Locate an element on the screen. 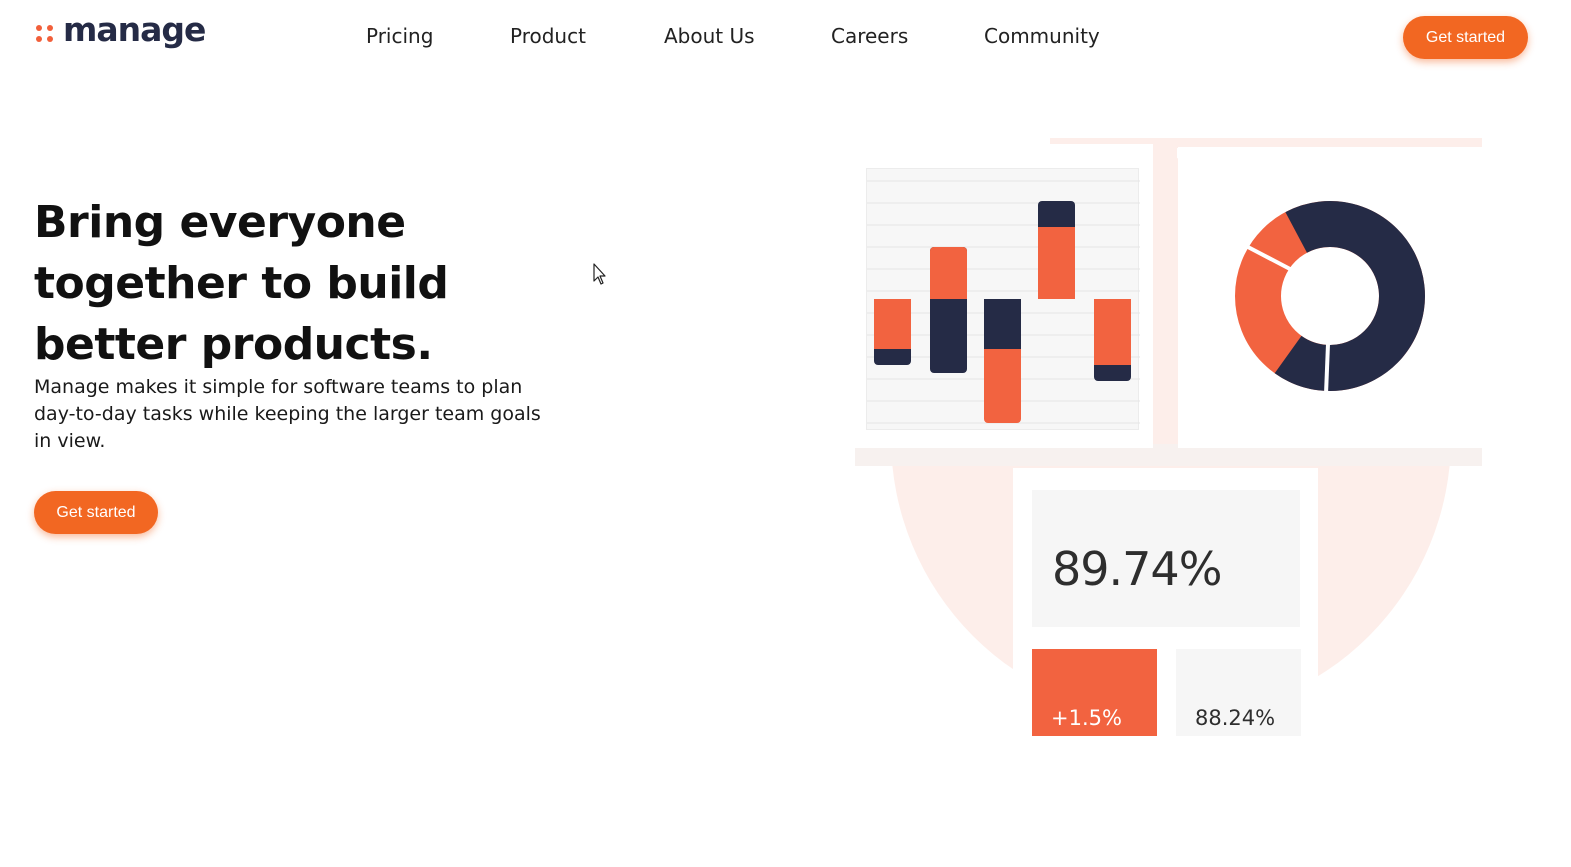 The image size is (1571, 867). logo-mark-icon is located at coordinates (44, 33).